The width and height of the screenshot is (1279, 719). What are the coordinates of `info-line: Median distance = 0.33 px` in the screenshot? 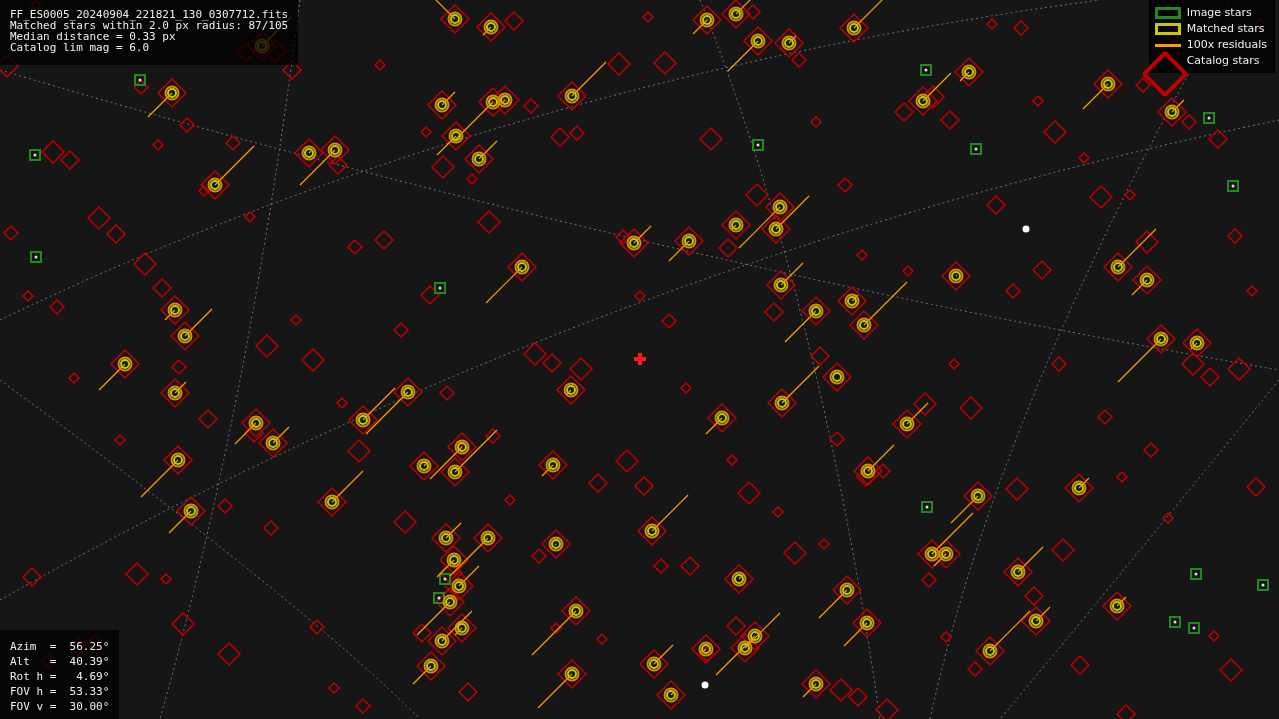 It's located at (93, 36).